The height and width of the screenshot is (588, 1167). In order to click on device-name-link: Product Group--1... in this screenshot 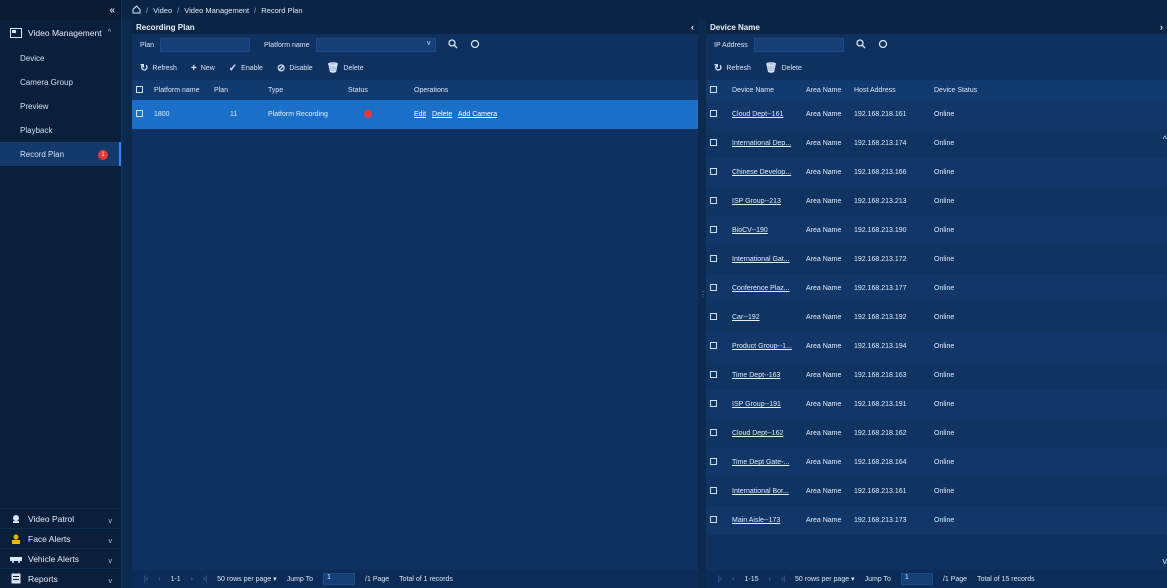, I will do `click(762, 346)`.